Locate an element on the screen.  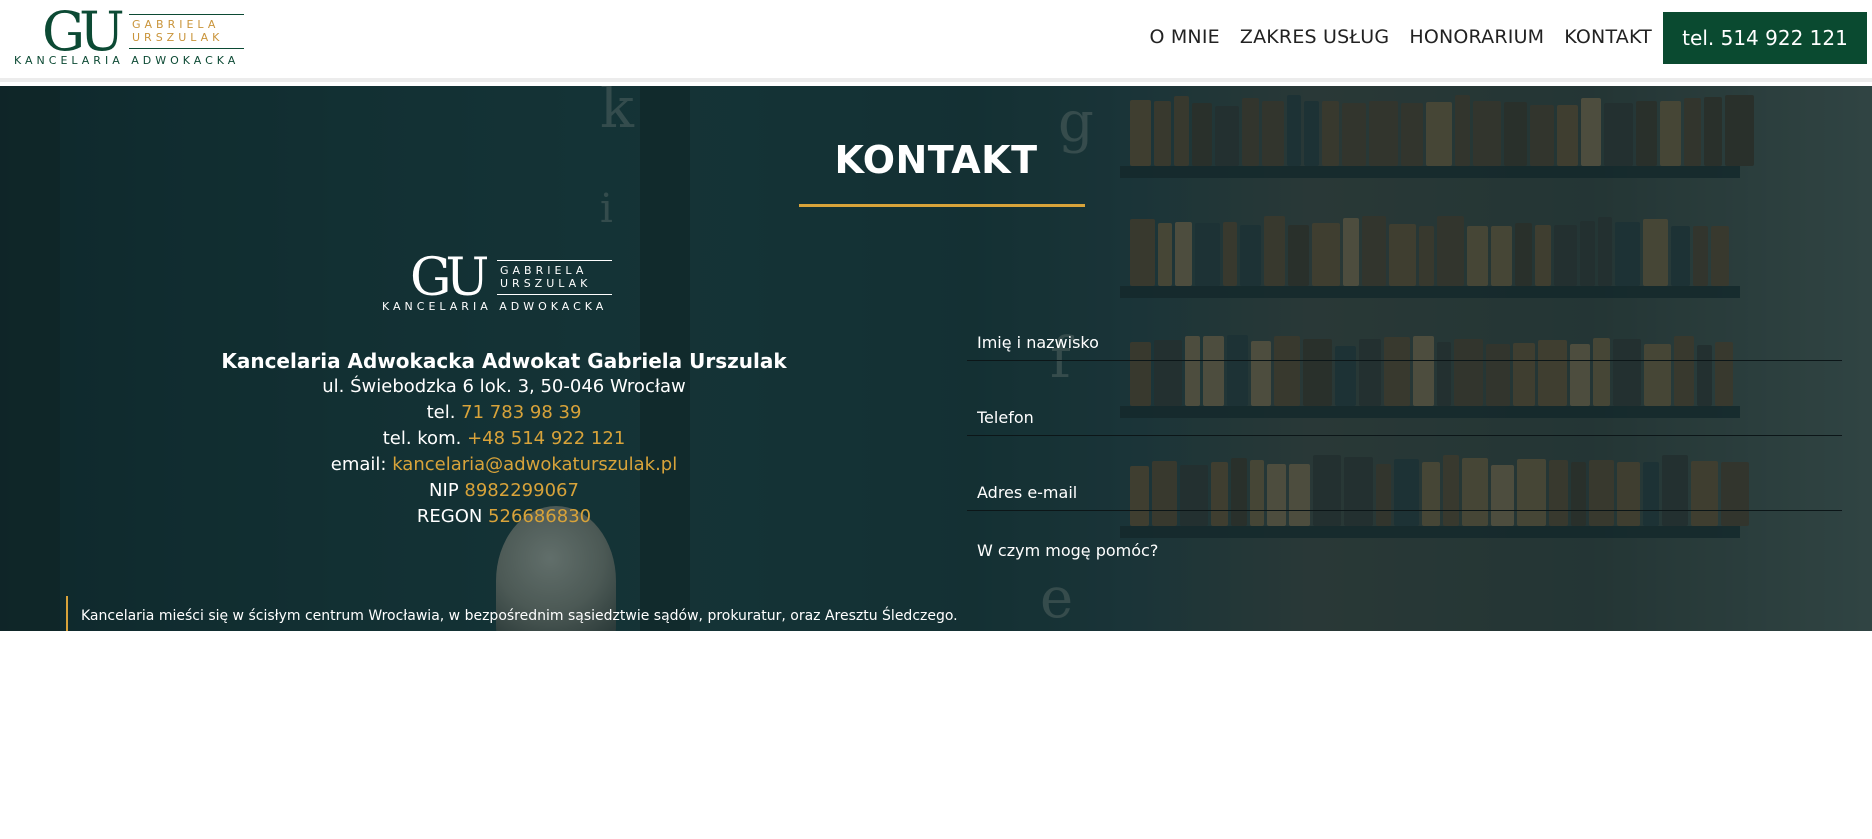
nip-label: NIP is located at coordinates (447, 490).